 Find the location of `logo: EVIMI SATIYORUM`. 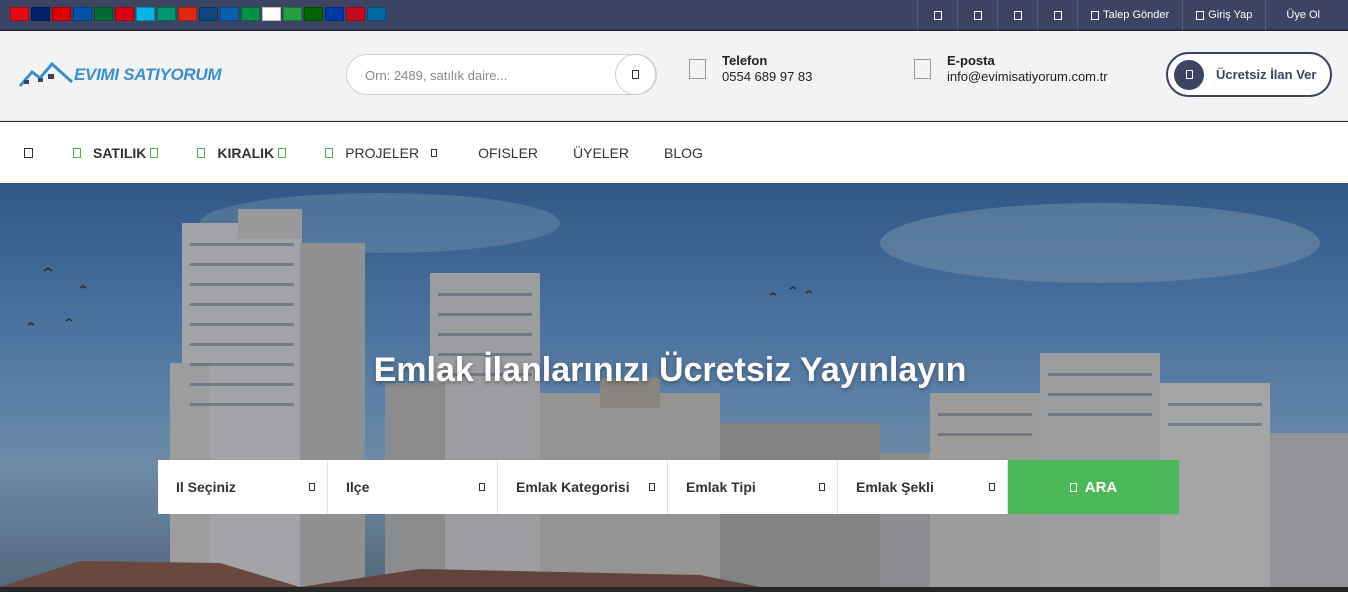

logo: EVIMI SATIYORUM is located at coordinates (120, 75).